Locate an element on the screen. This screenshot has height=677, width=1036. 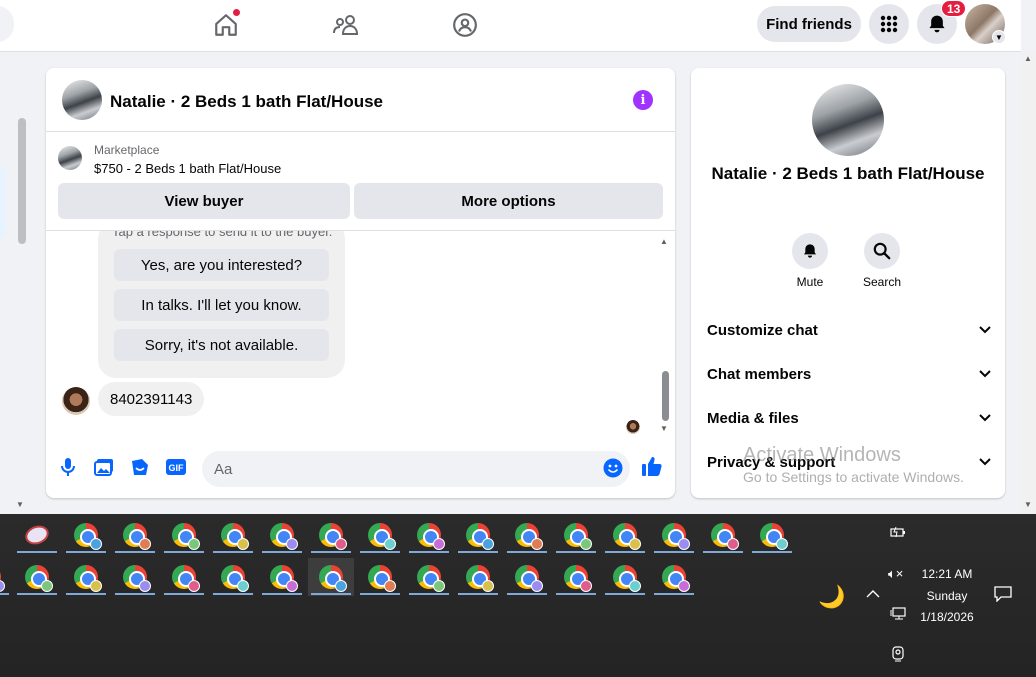
chat-members-row: Chat members is located at coordinates (849, 374).